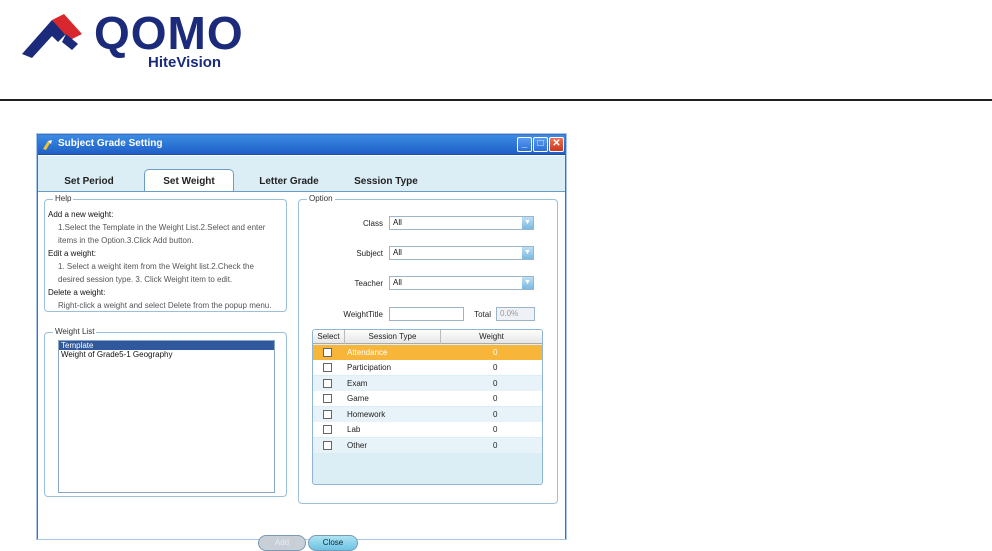  What do you see at coordinates (427, 414) in the screenshot?
I see `table-row: Homework 0` at bounding box center [427, 414].